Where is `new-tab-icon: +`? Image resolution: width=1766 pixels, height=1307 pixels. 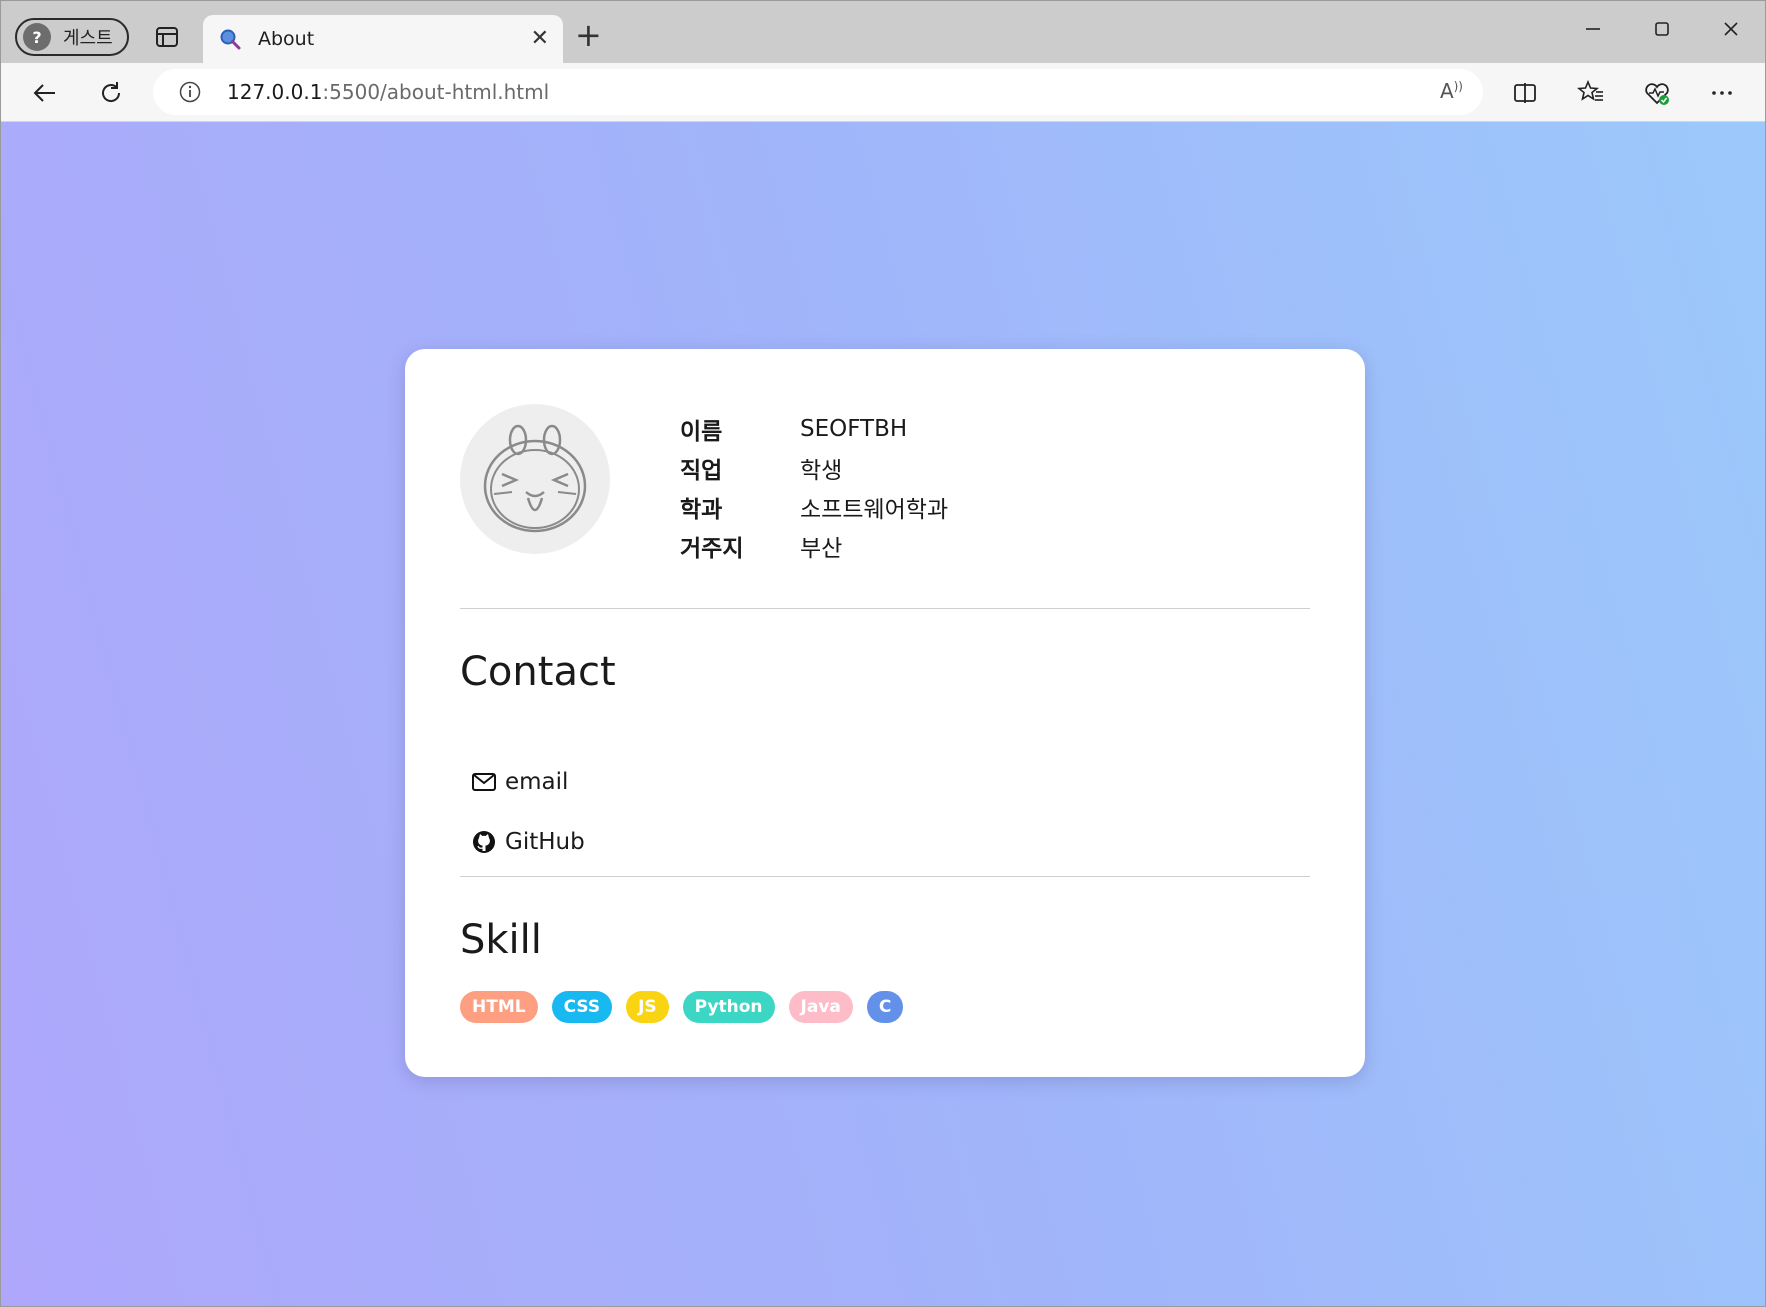
new-tab-icon: + is located at coordinates (588, 35).